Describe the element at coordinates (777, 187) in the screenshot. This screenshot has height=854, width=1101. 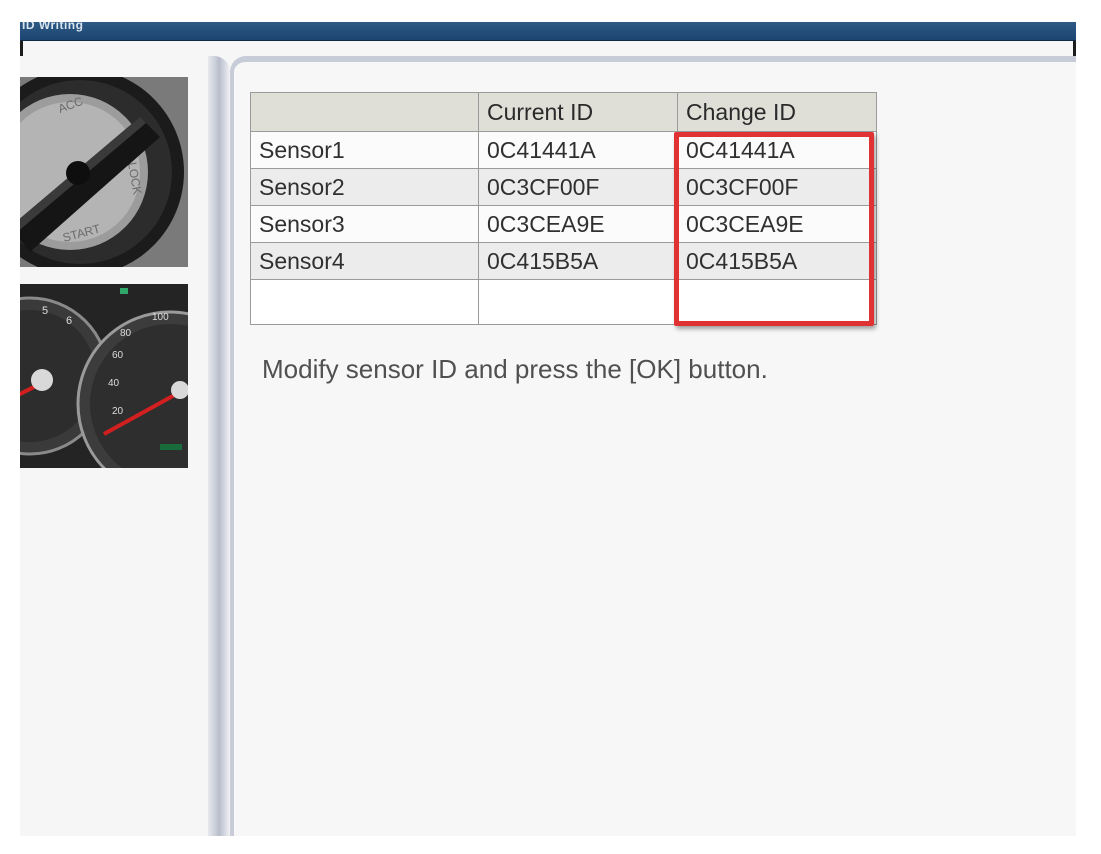
I see `change-id-input: 0C3CF00F` at that location.